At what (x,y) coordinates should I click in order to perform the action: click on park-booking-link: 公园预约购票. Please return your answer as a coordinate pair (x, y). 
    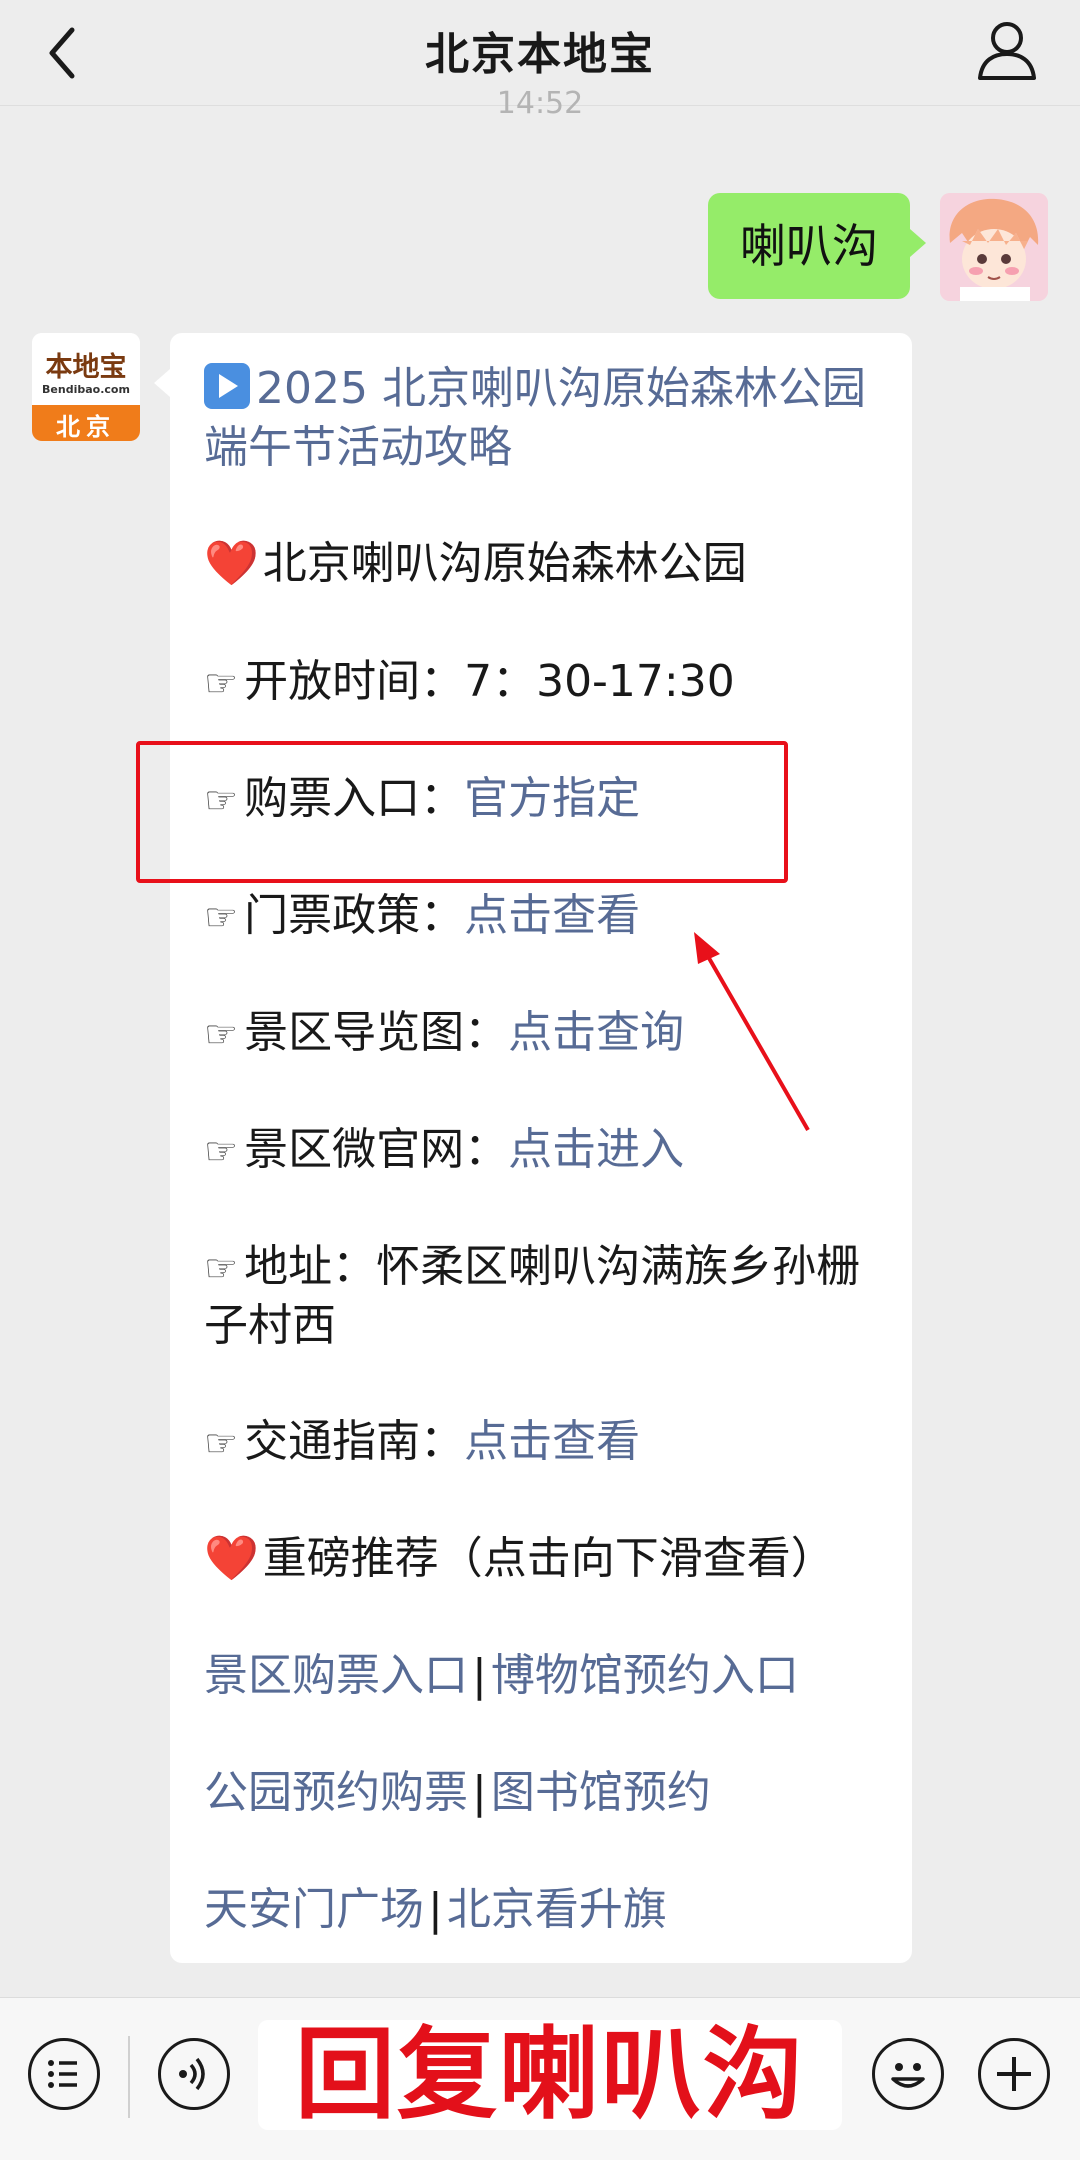
    Looking at the image, I should click on (336, 1792).